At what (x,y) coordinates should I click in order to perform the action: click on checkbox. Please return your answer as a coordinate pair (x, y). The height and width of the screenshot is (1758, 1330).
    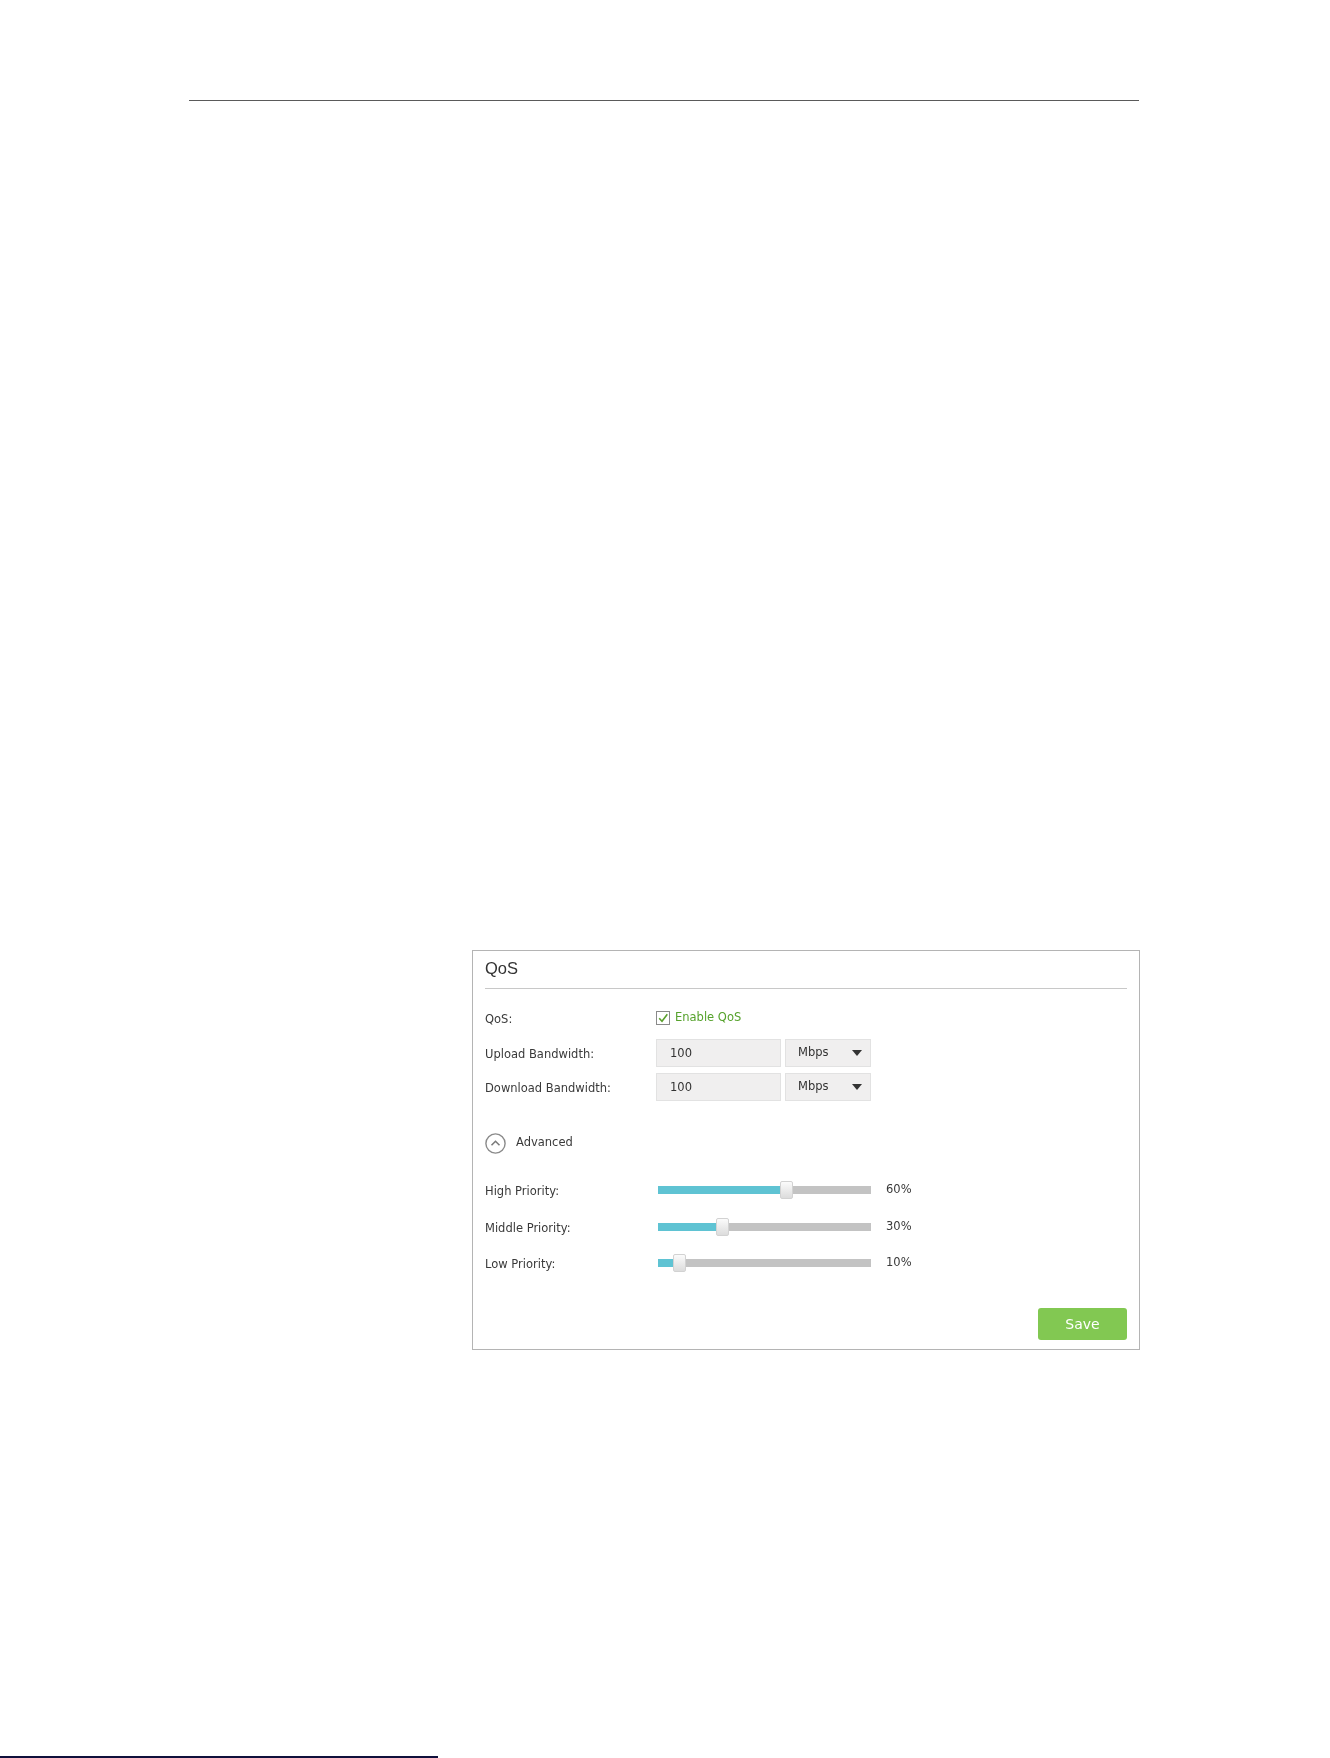
    Looking at the image, I should click on (663, 1018).